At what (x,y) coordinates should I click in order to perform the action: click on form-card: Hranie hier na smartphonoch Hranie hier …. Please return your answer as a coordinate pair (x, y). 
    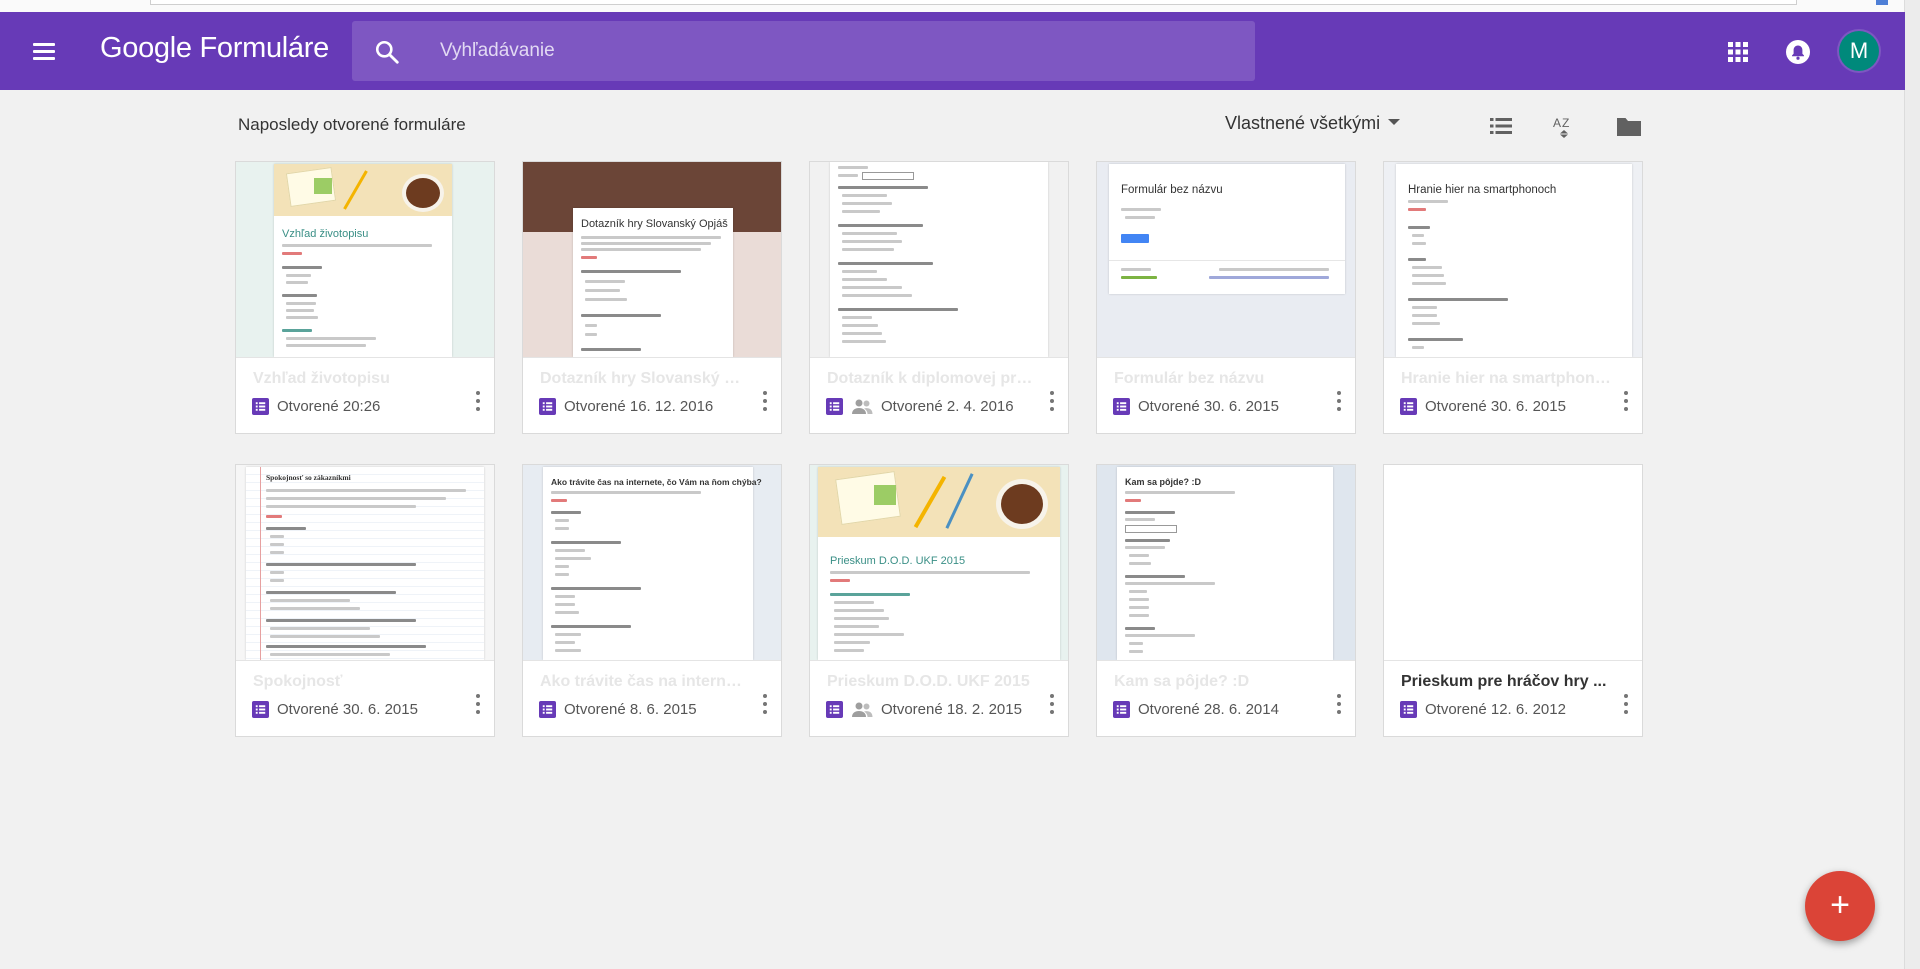
    Looking at the image, I should click on (1513, 297).